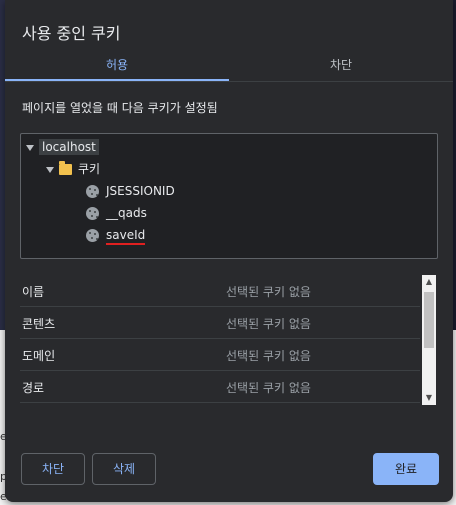 The width and height of the screenshot is (456, 505). What do you see at coordinates (341, 66) in the screenshot?
I see `tab-blocked: 차단` at bounding box center [341, 66].